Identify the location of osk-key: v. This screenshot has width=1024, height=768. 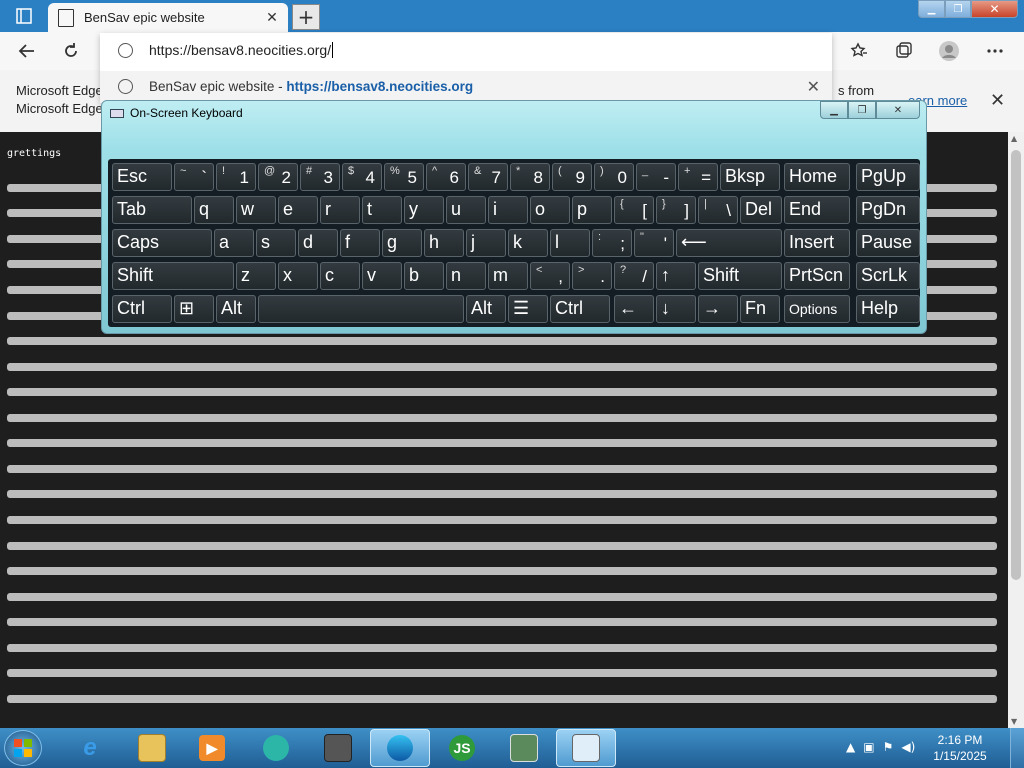
(382, 276).